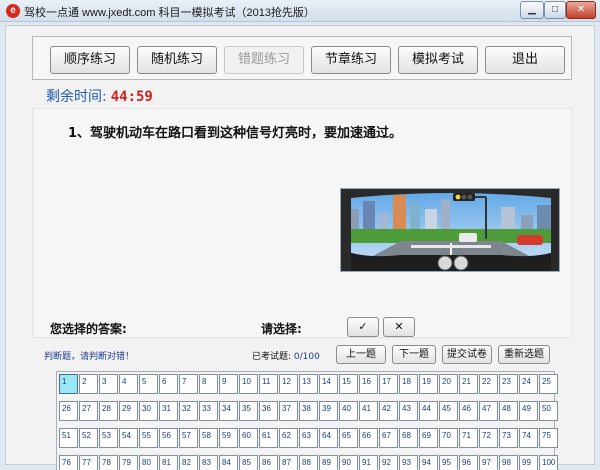 This screenshot has height=470, width=600. I want to click on question-cell: 93, so click(408, 462).